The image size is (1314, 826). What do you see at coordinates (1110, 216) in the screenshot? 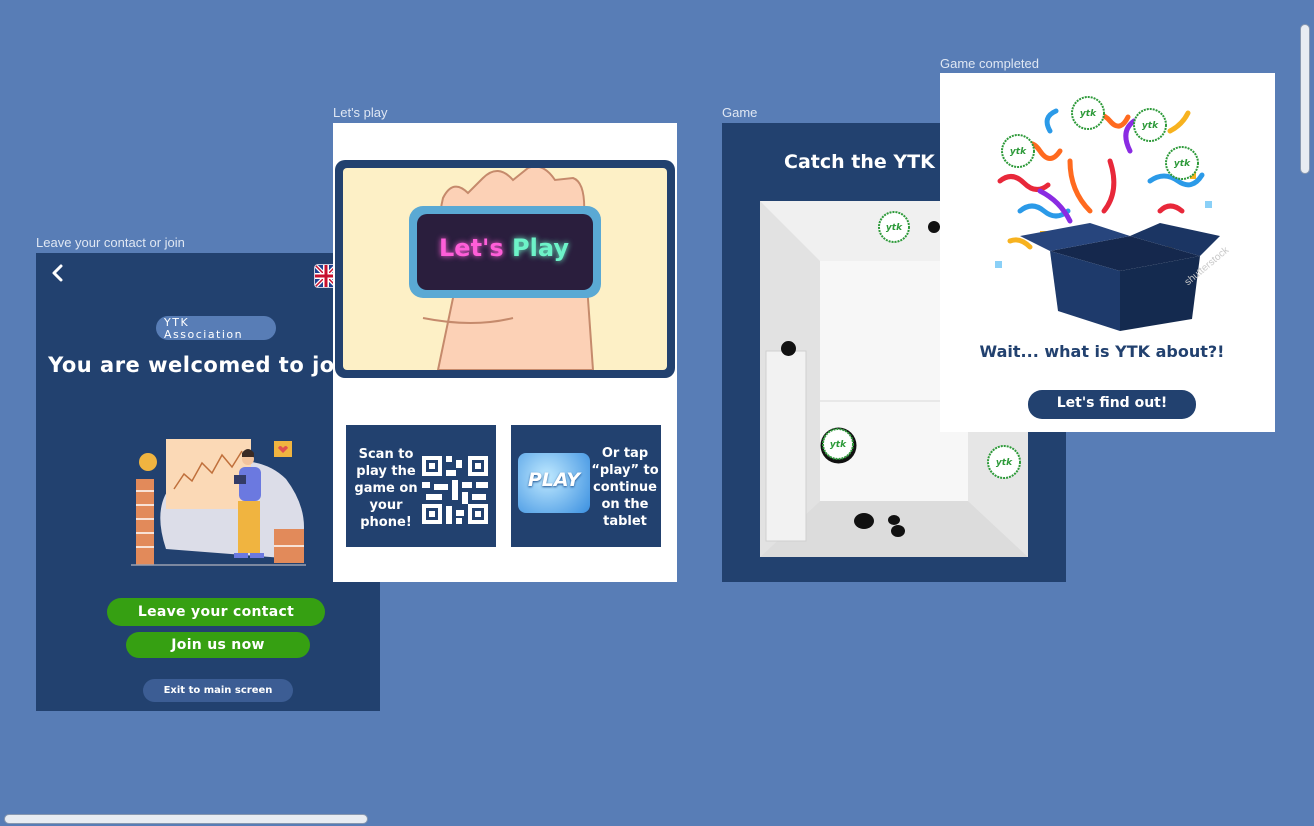
I see `gift-box-confetti-illustration: ytk ytk ytk ytk shutterstock` at bounding box center [1110, 216].